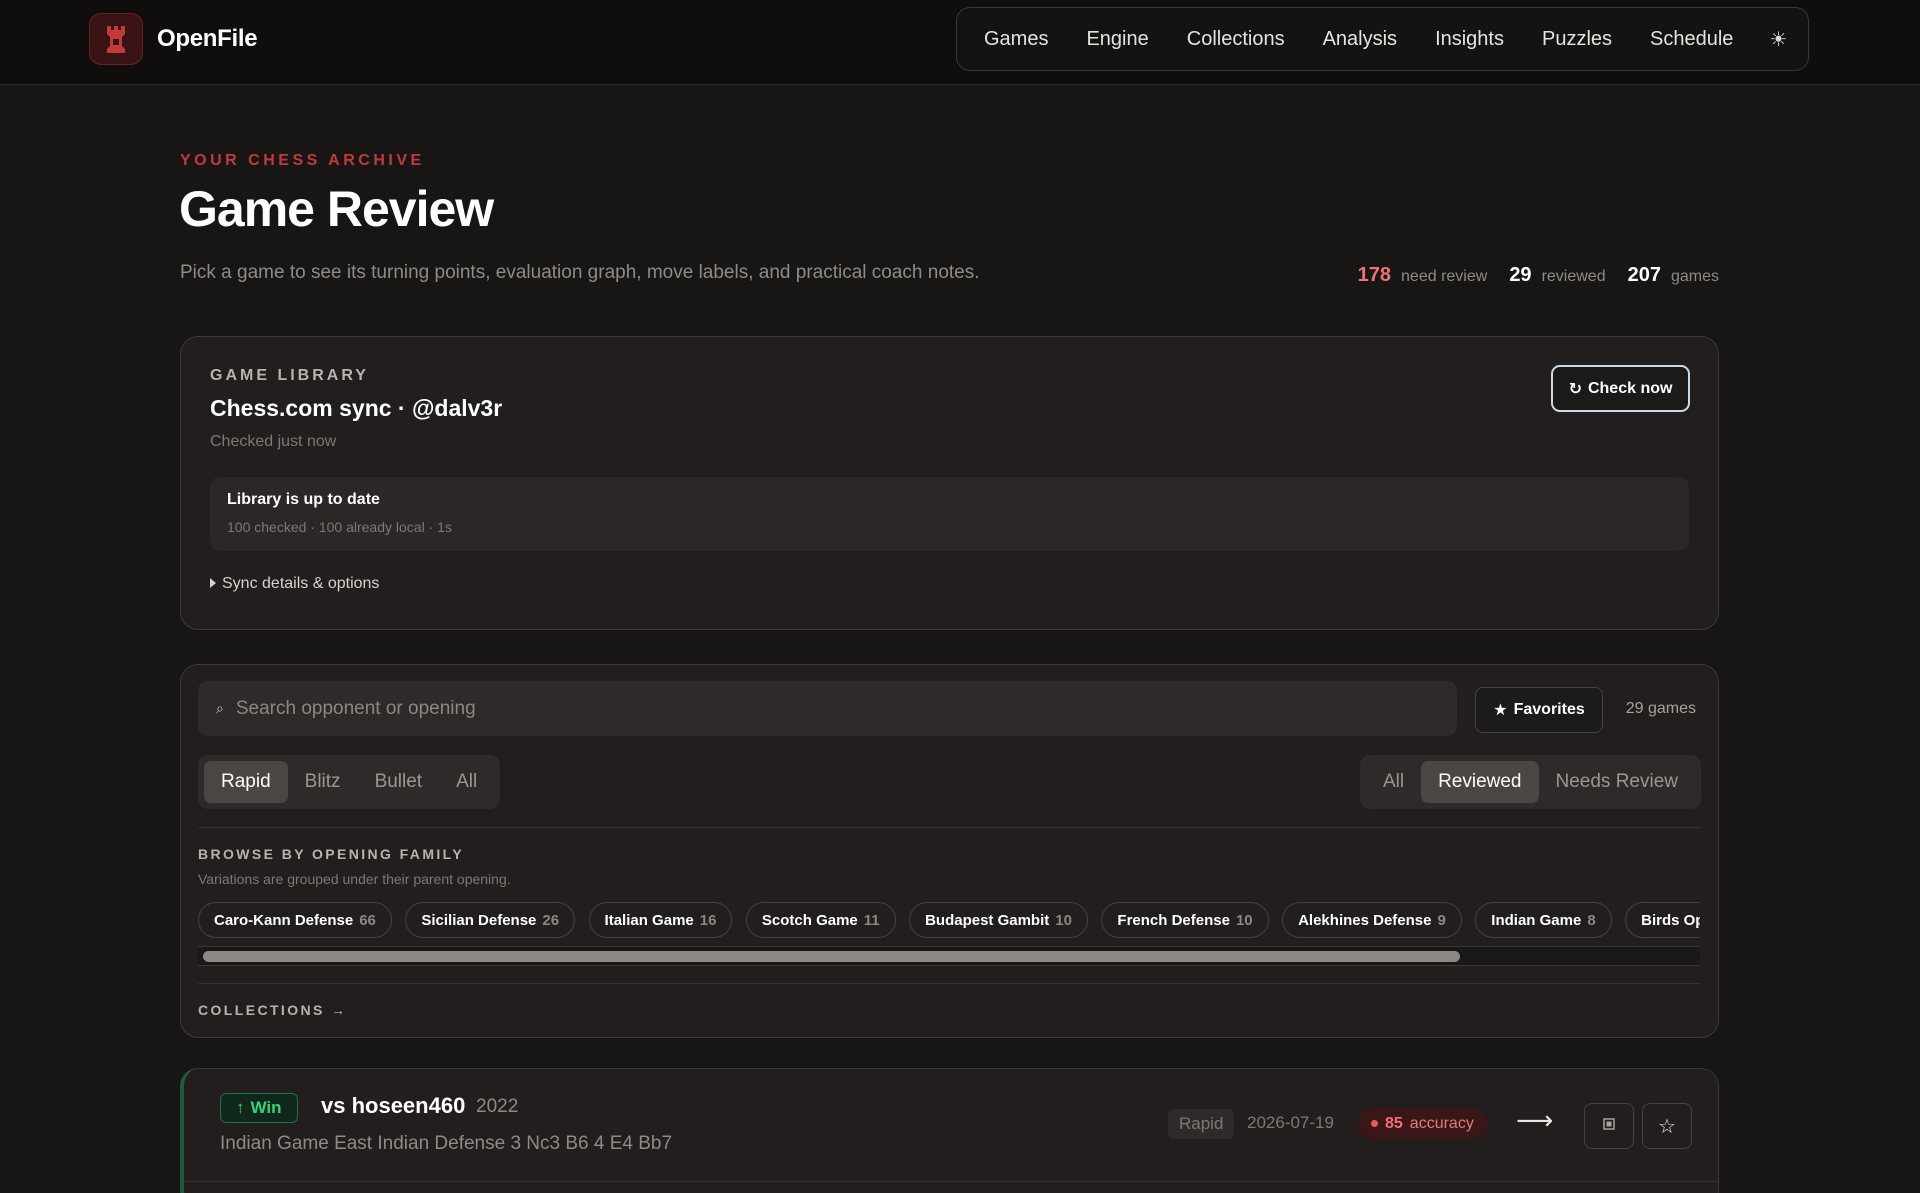  I want to click on opening-family-eyebrow: BROWSE BY OPENING FAMILY, so click(331, 854).